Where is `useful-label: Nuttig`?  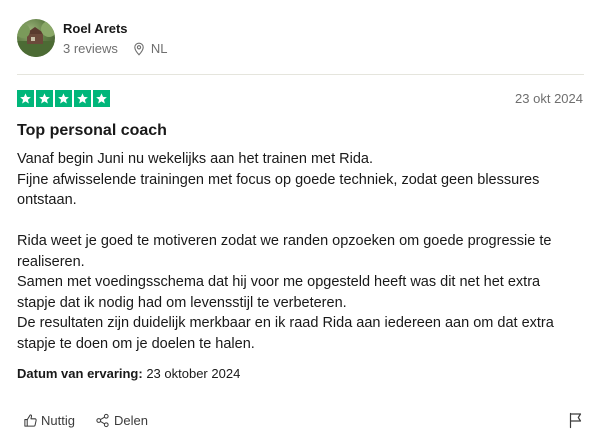 useful-label: Nuttig is located at coordinates (58, 420).